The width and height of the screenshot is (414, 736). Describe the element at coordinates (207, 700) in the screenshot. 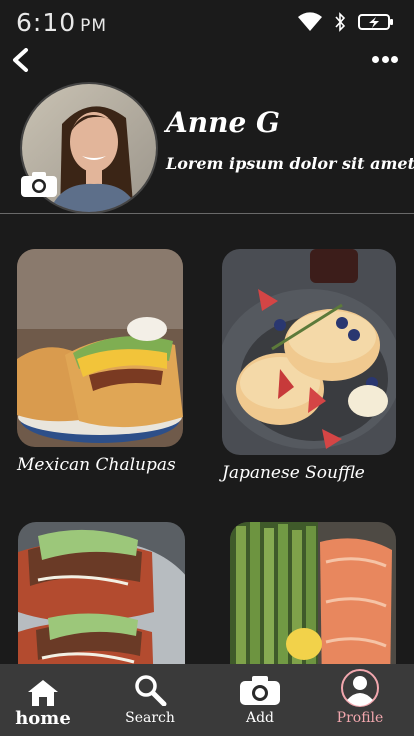

I see `tab-bar: home Search Add Profile` at that location.